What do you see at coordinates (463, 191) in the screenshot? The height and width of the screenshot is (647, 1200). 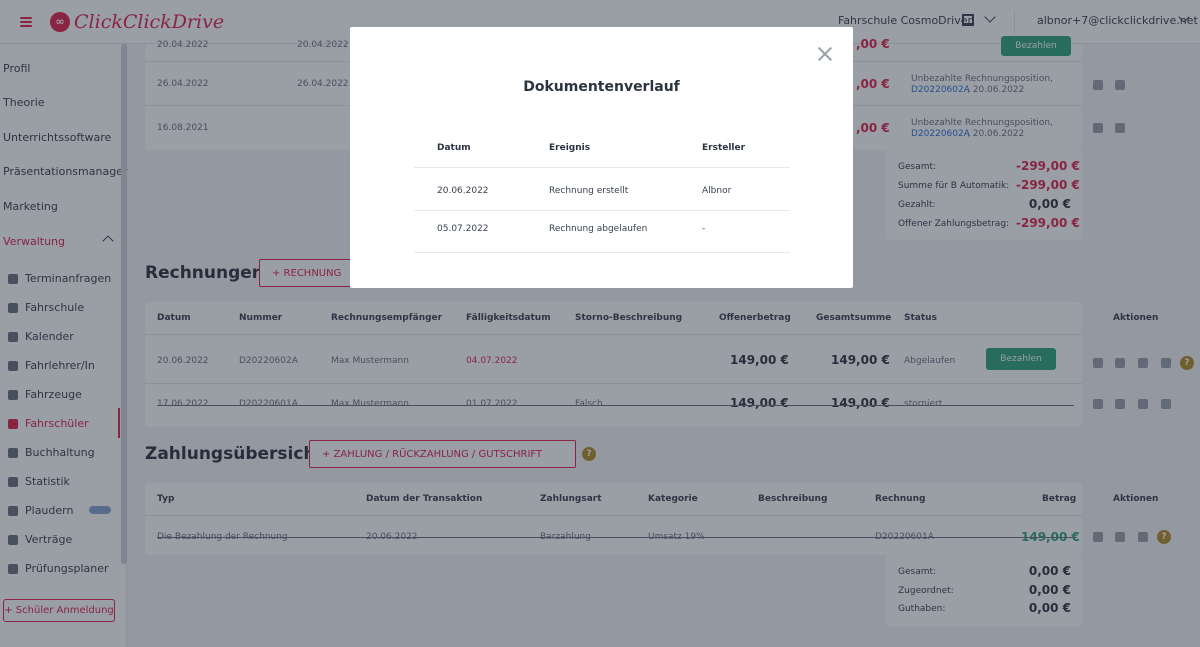 I see `history-date: 20.06.2022` at bounding box center [463, 191].